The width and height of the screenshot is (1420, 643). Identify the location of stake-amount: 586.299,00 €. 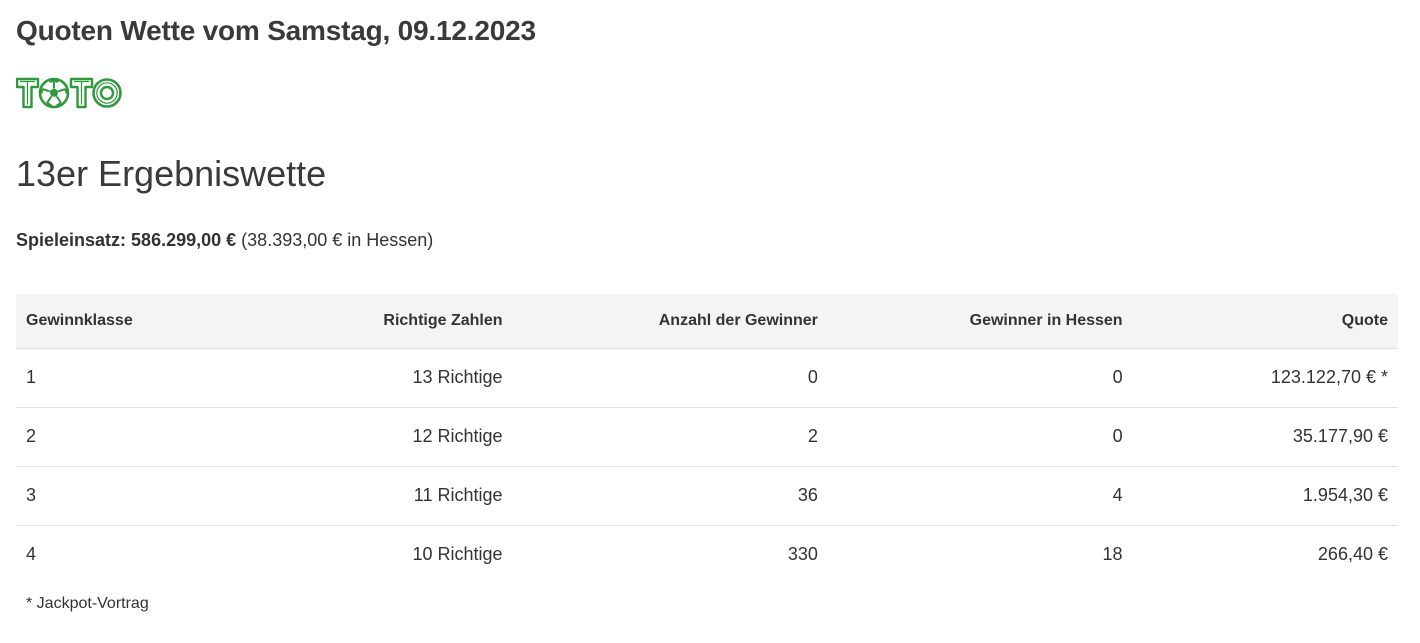
(184, 240).